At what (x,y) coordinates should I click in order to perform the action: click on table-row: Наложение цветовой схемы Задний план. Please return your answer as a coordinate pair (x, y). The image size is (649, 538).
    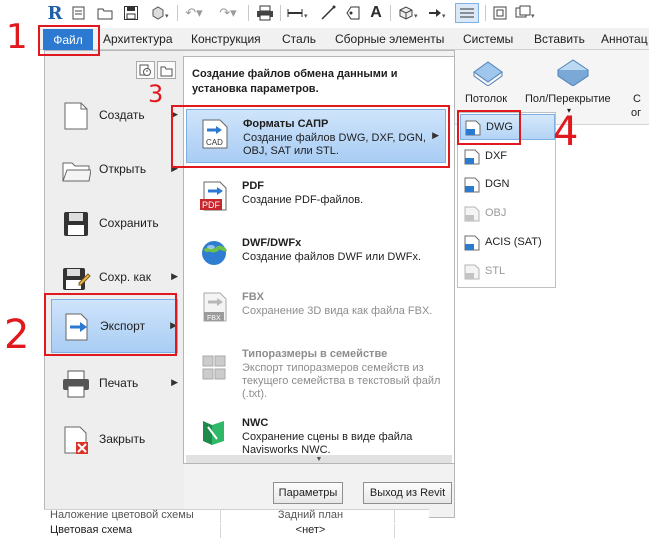
    Looking at the image, I should click on (236, 516).